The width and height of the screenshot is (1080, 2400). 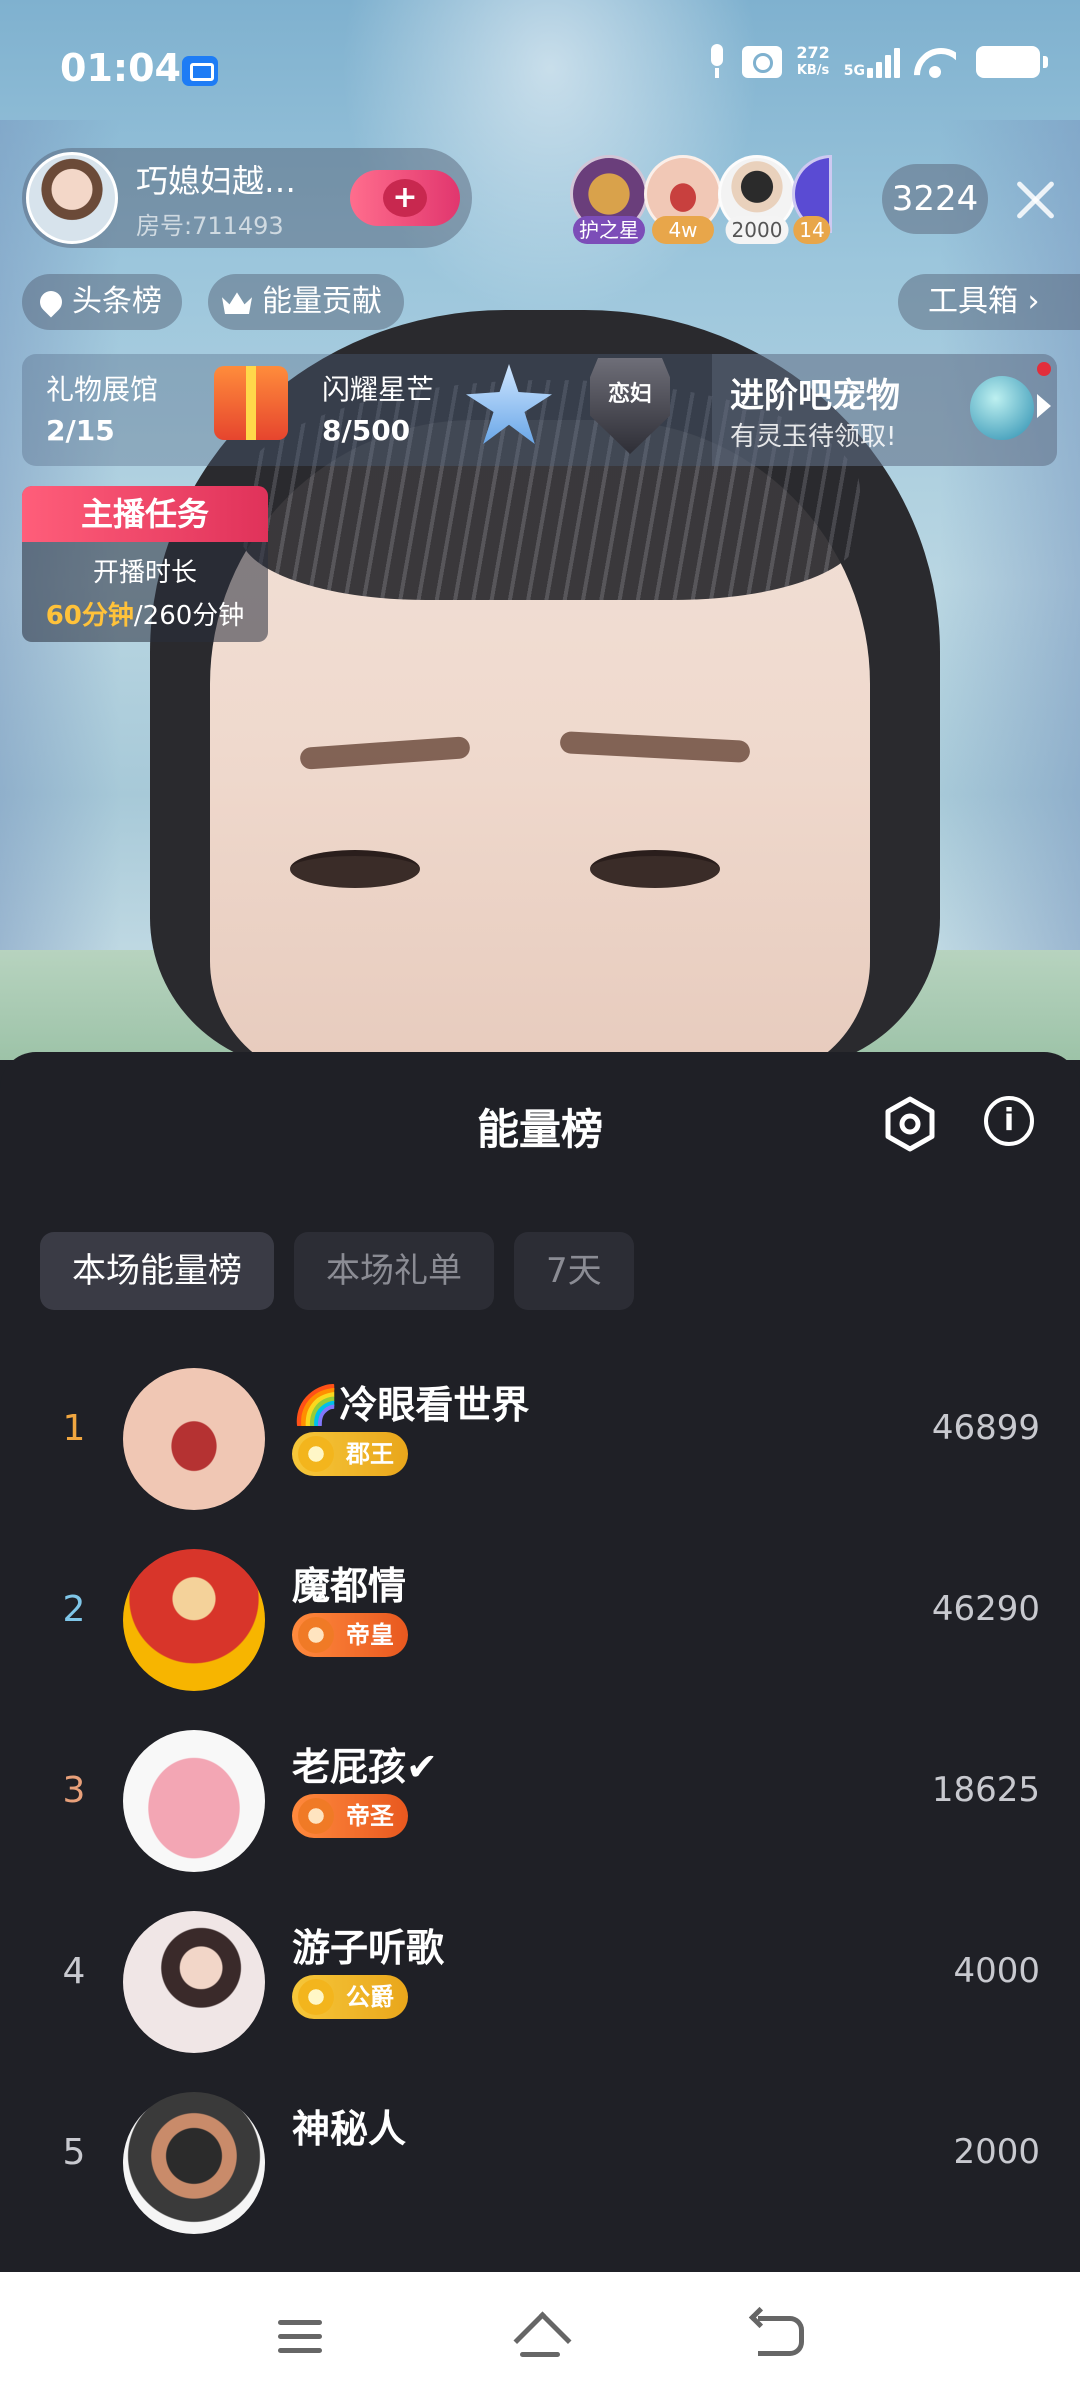 I want to click on rank-badge: 帝皇, so click(x=350, y=1635).